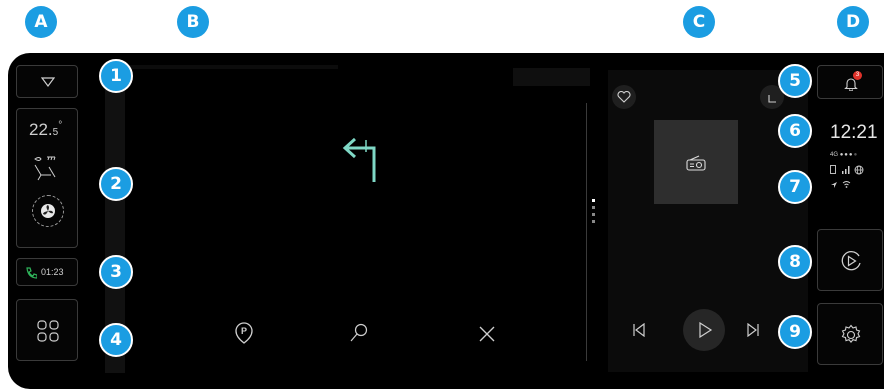 This screenshot has width=884, height=389. I want to click on phone-icon, so click(31, 273).